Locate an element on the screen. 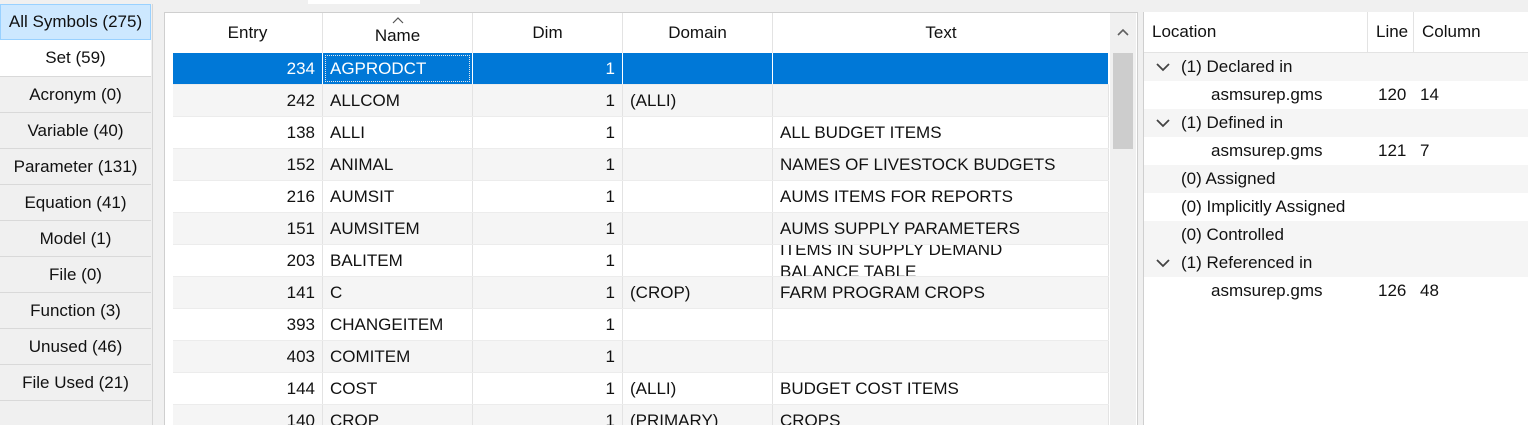 The height and width of the screenshot is (425, 1528). tab-label: File (0) is located at coordinates (75, 274).